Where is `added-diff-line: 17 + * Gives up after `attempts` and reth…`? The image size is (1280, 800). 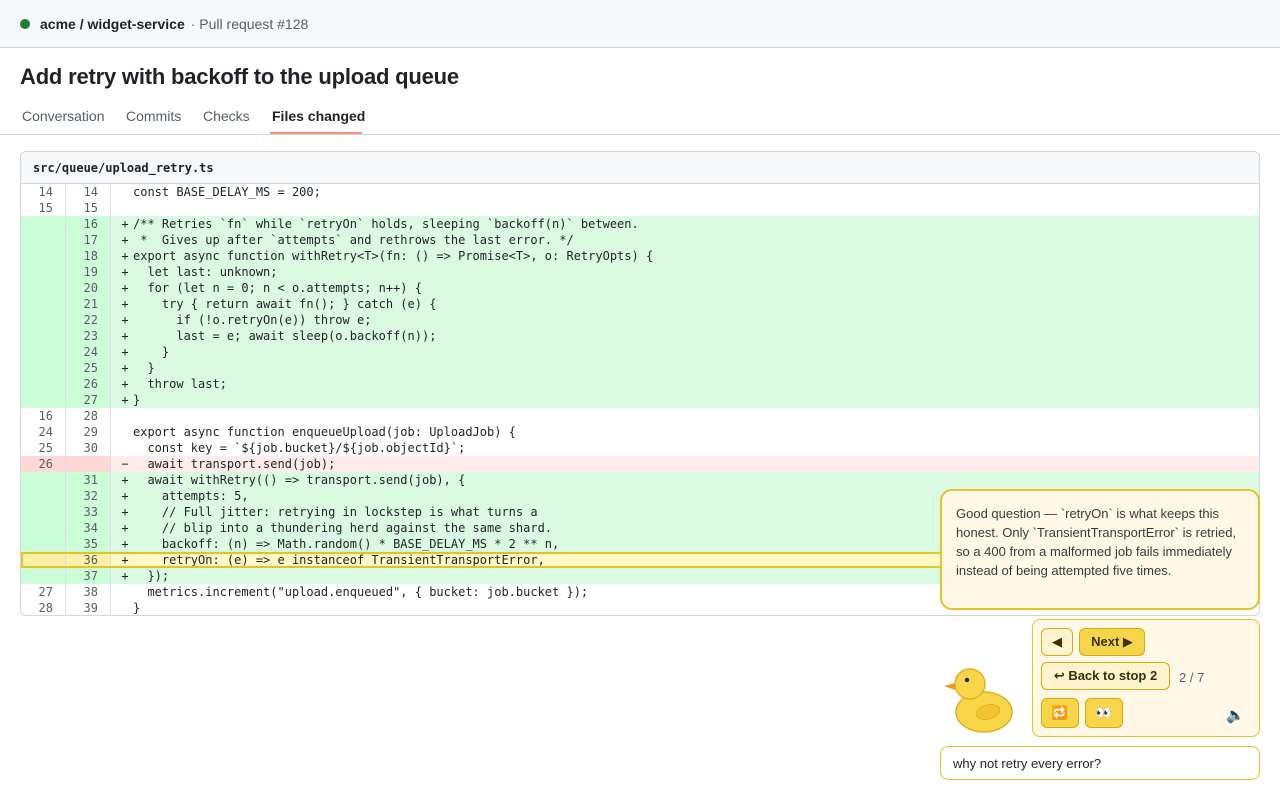 added-diff-line: 17 + * Gives up after `attempts` and reth… is located at coordinates (640, 240).